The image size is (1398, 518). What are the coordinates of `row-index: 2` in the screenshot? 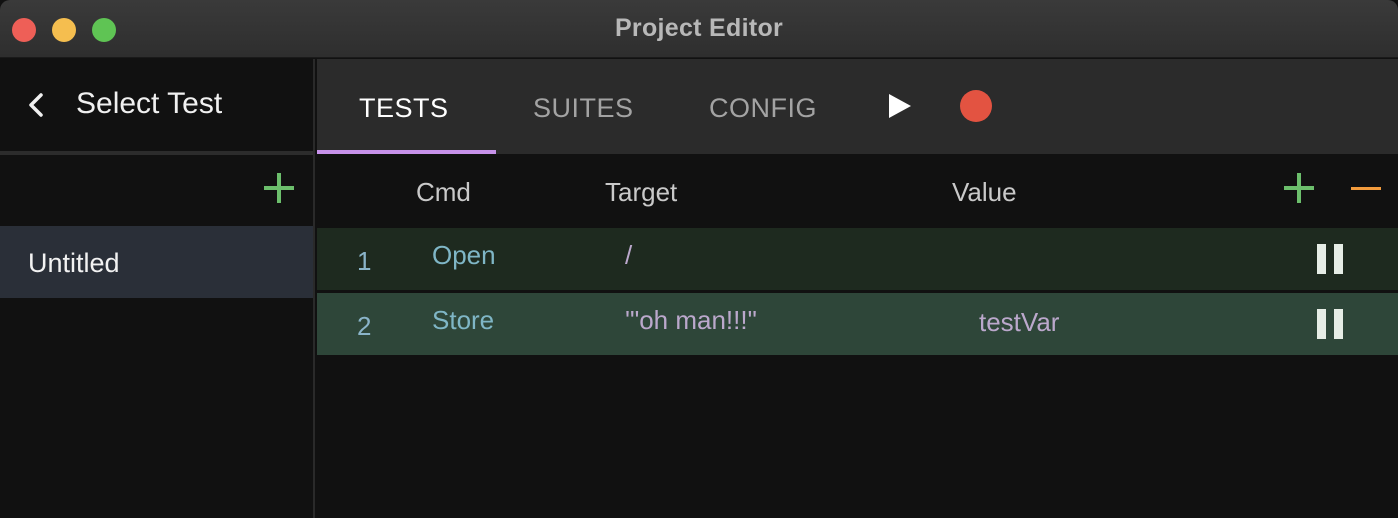 It's located at (364, 326).